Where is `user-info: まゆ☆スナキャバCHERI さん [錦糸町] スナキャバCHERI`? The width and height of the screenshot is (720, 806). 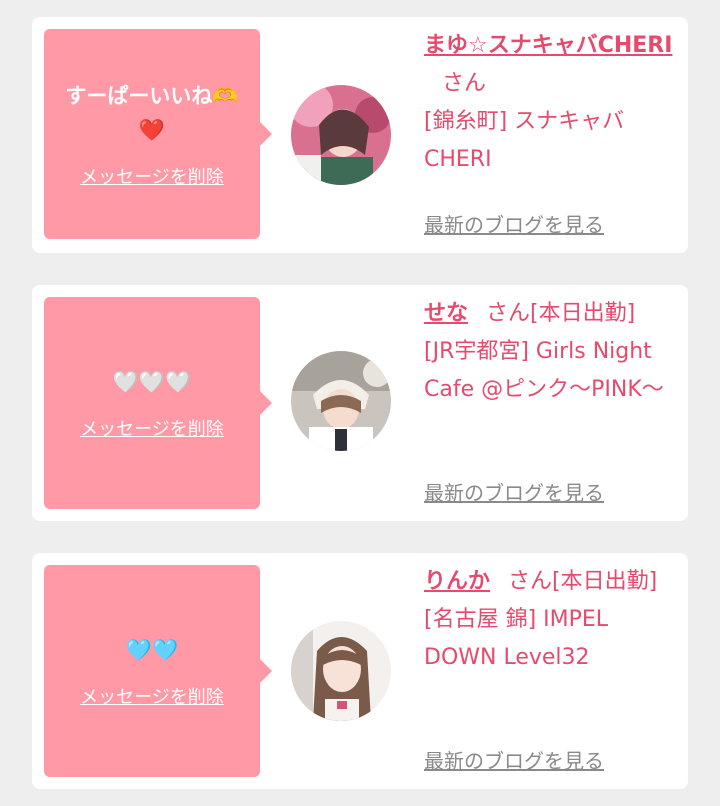 user-info: まゆ☆スナキャバCHERI さん [錦糸町] スナキャバCHERI is located at coordinates (552, 103).